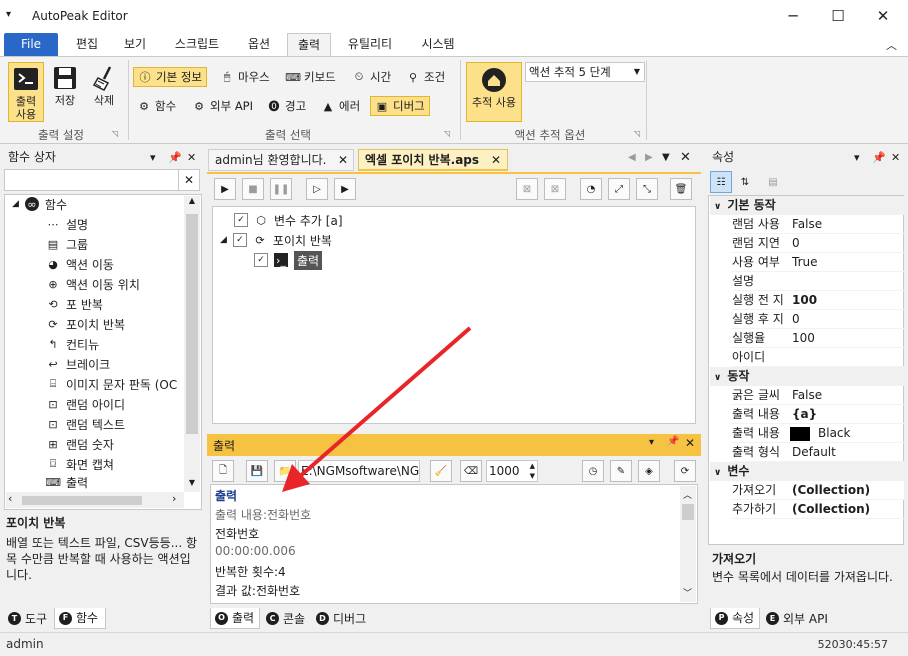  Describe the element at coordinates (80, 618) in the screenshot. I see `tab-function: F 함수` at that location.